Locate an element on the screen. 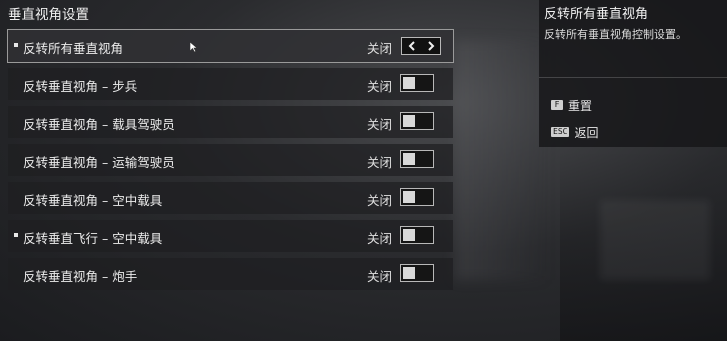 This screenshot has width=727, height=341. info-title: 反转所有垂直视角 is located at coordinates (596, 14).